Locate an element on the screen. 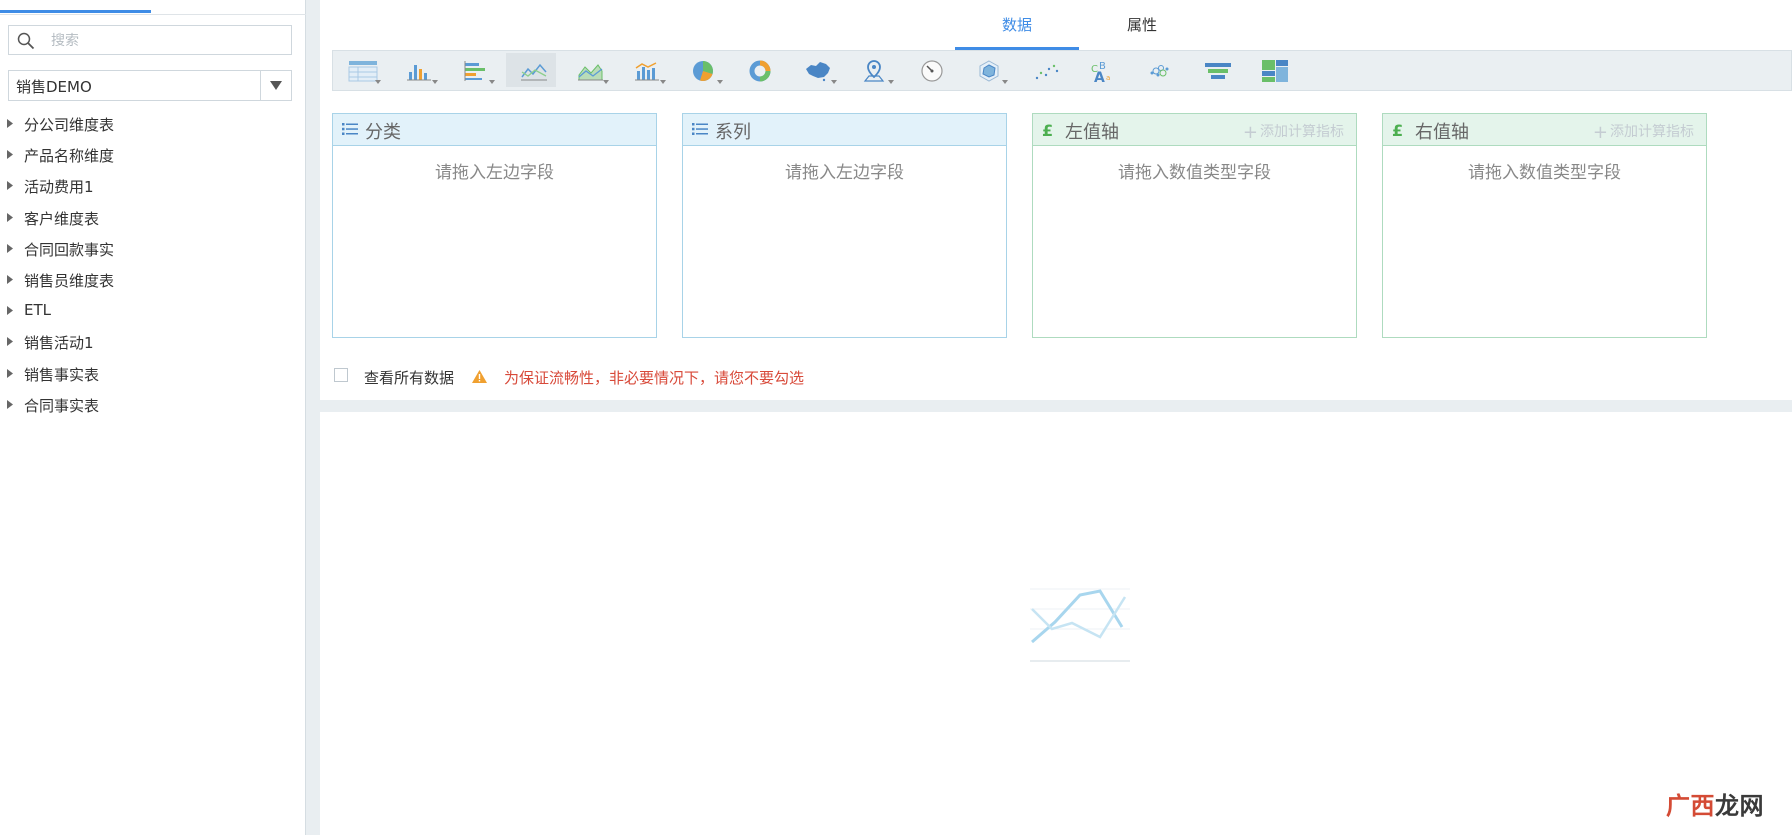  column-chart-button is located at coordinates (417, 70).